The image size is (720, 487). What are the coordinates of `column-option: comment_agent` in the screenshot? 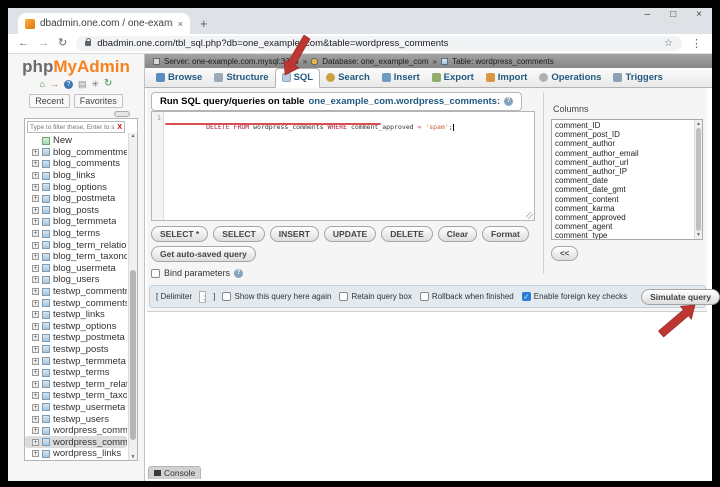 It's located at (622, 226).